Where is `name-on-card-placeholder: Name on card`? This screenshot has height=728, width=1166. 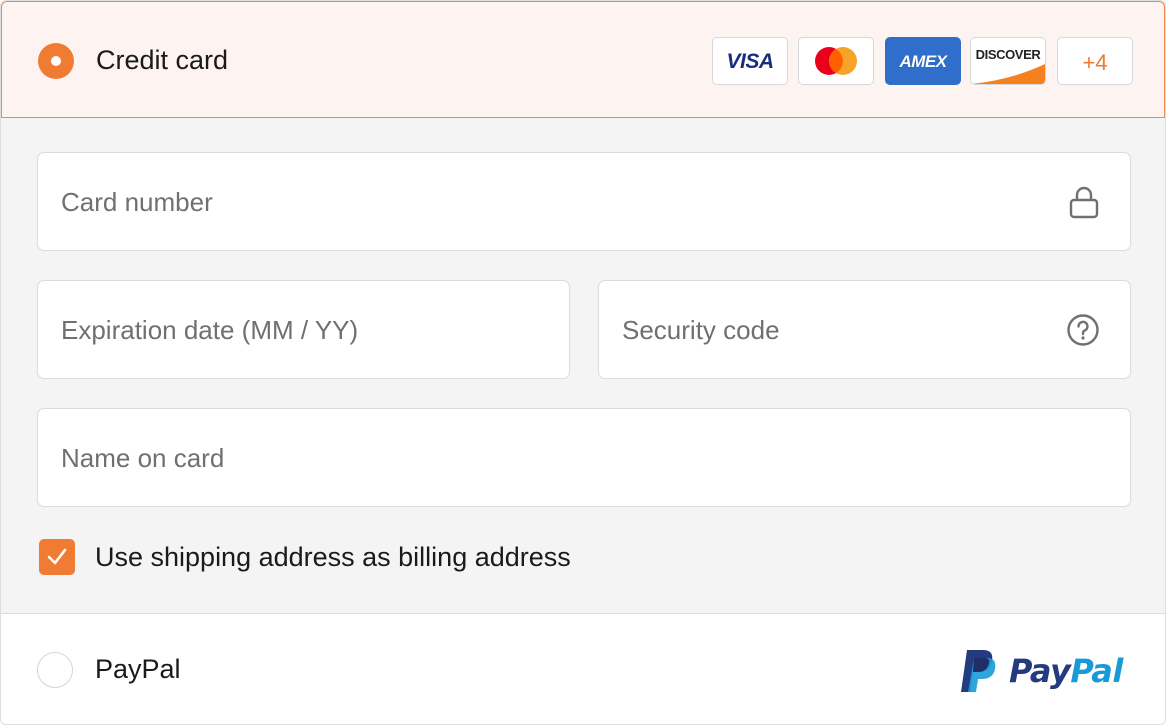 name-on-card-placeholder: Name on card is located at coordinates (143, 458).